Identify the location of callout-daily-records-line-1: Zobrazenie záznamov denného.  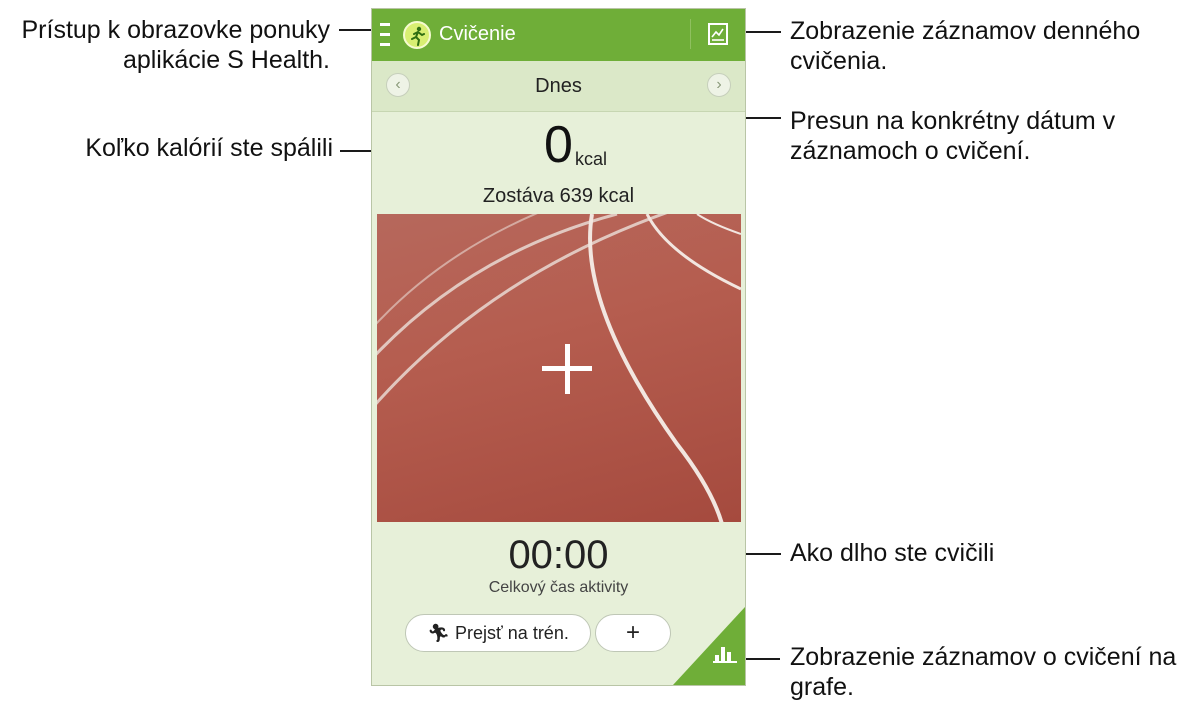
(965, 31).